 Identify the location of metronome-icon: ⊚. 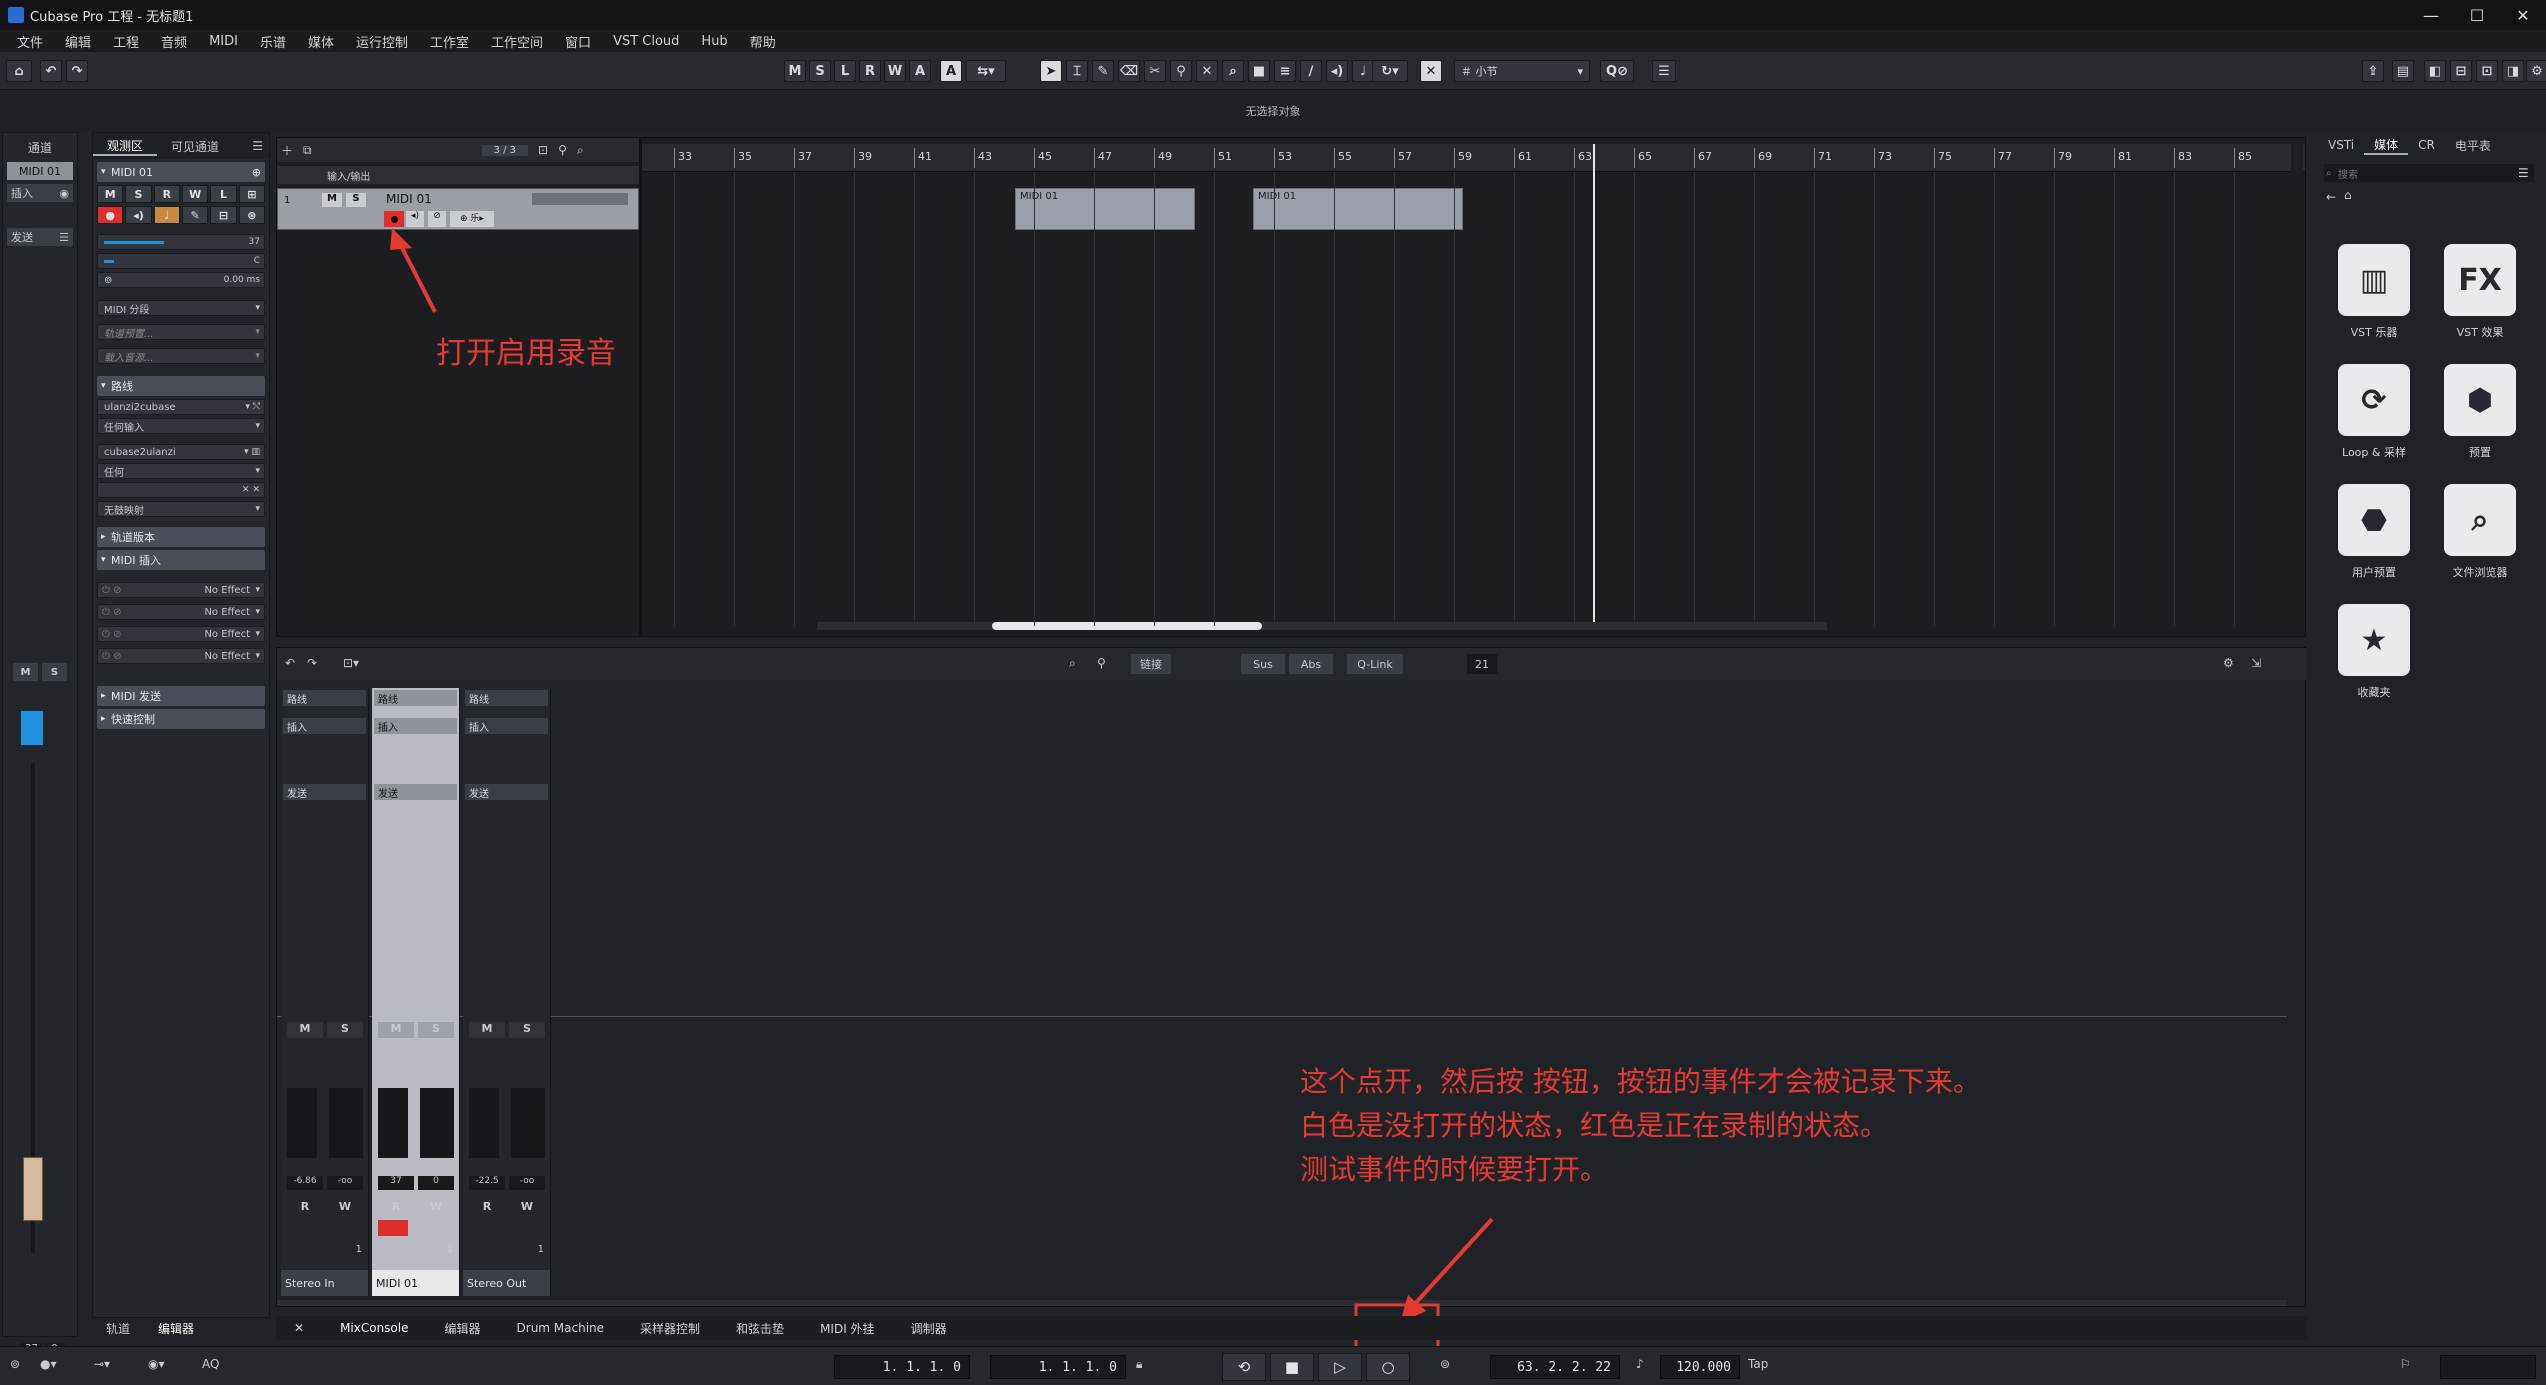
(1445, 1364).